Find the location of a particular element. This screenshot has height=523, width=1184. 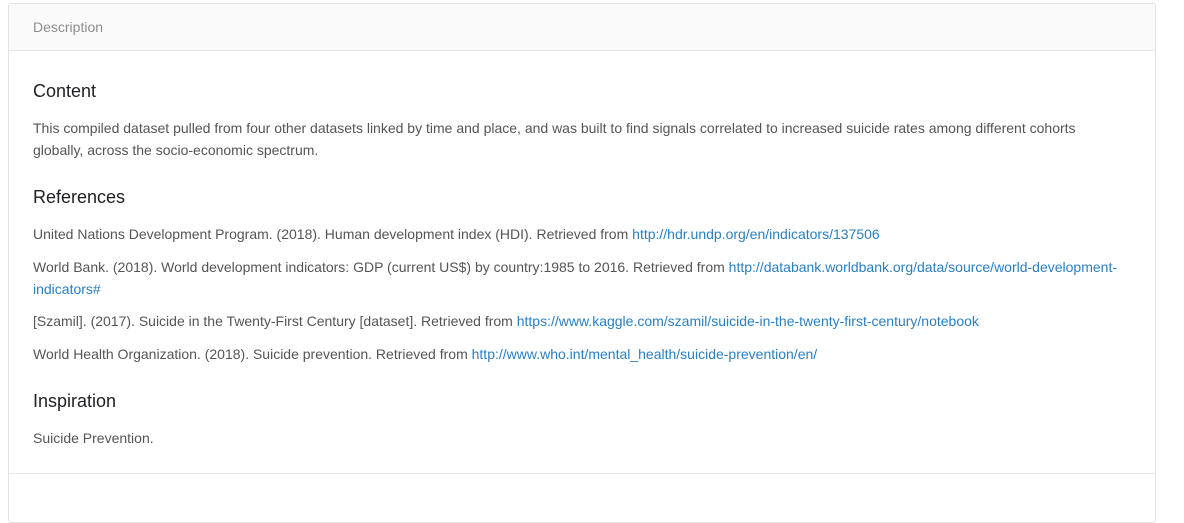

inspiration-heading: Inspiration is located at coordinates (75, 401).